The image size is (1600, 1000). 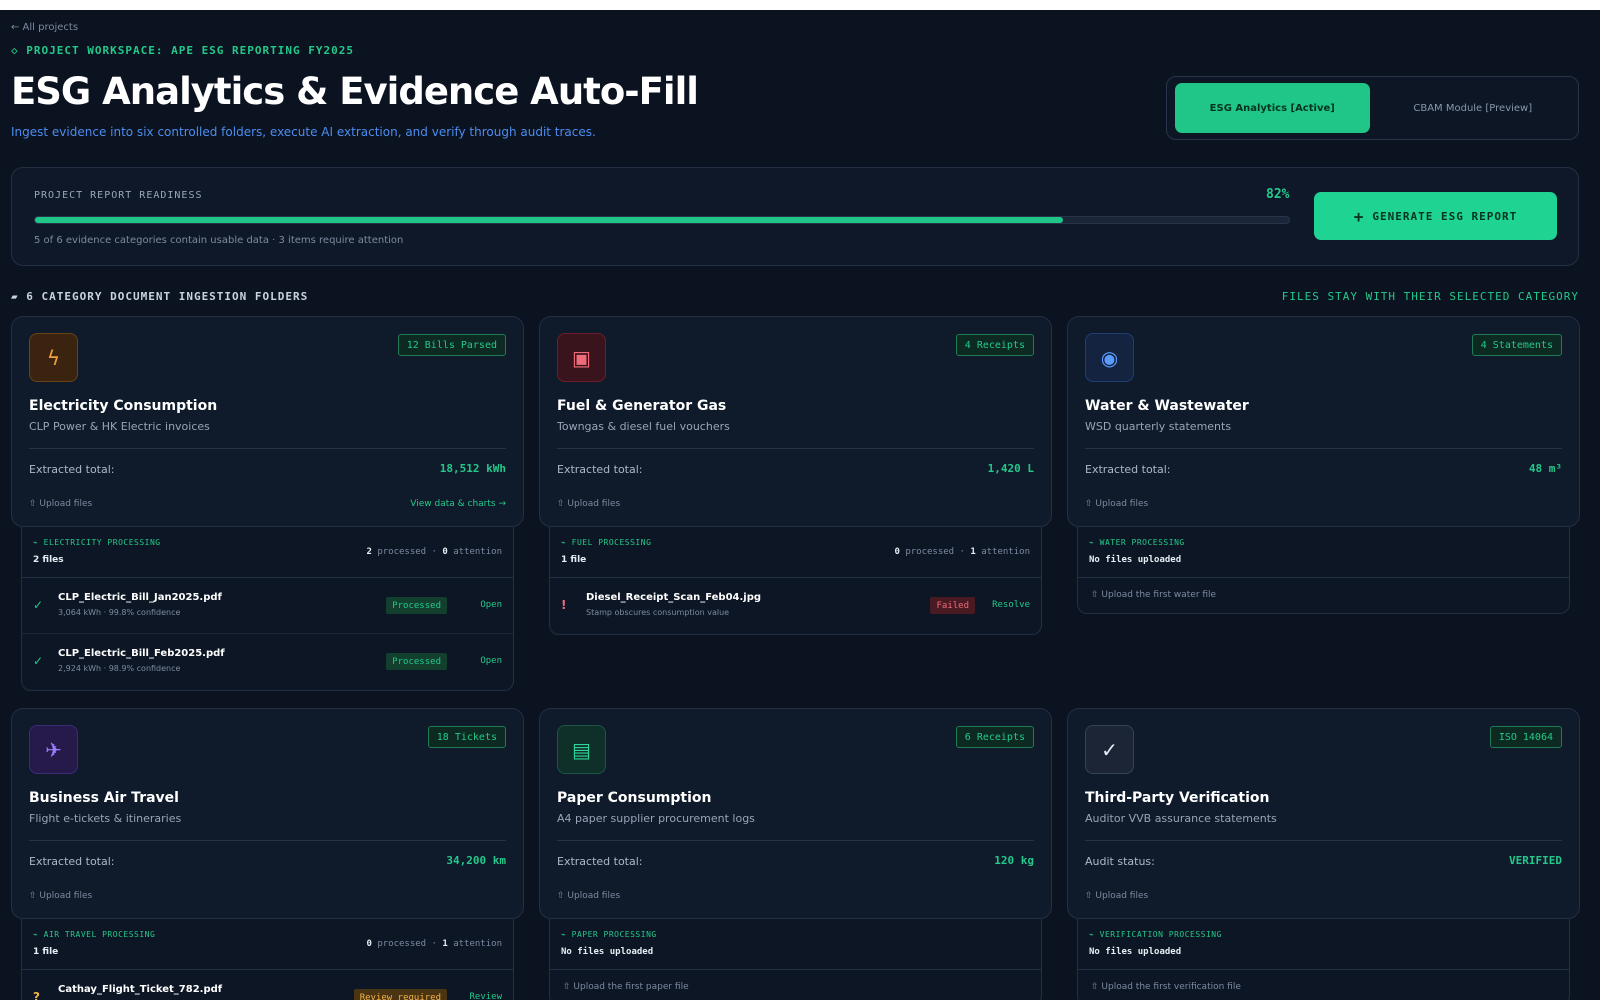 I want to click on processing-title: ⌁ ELECTRICITY PROCESSING, so click(x=97, y=542).